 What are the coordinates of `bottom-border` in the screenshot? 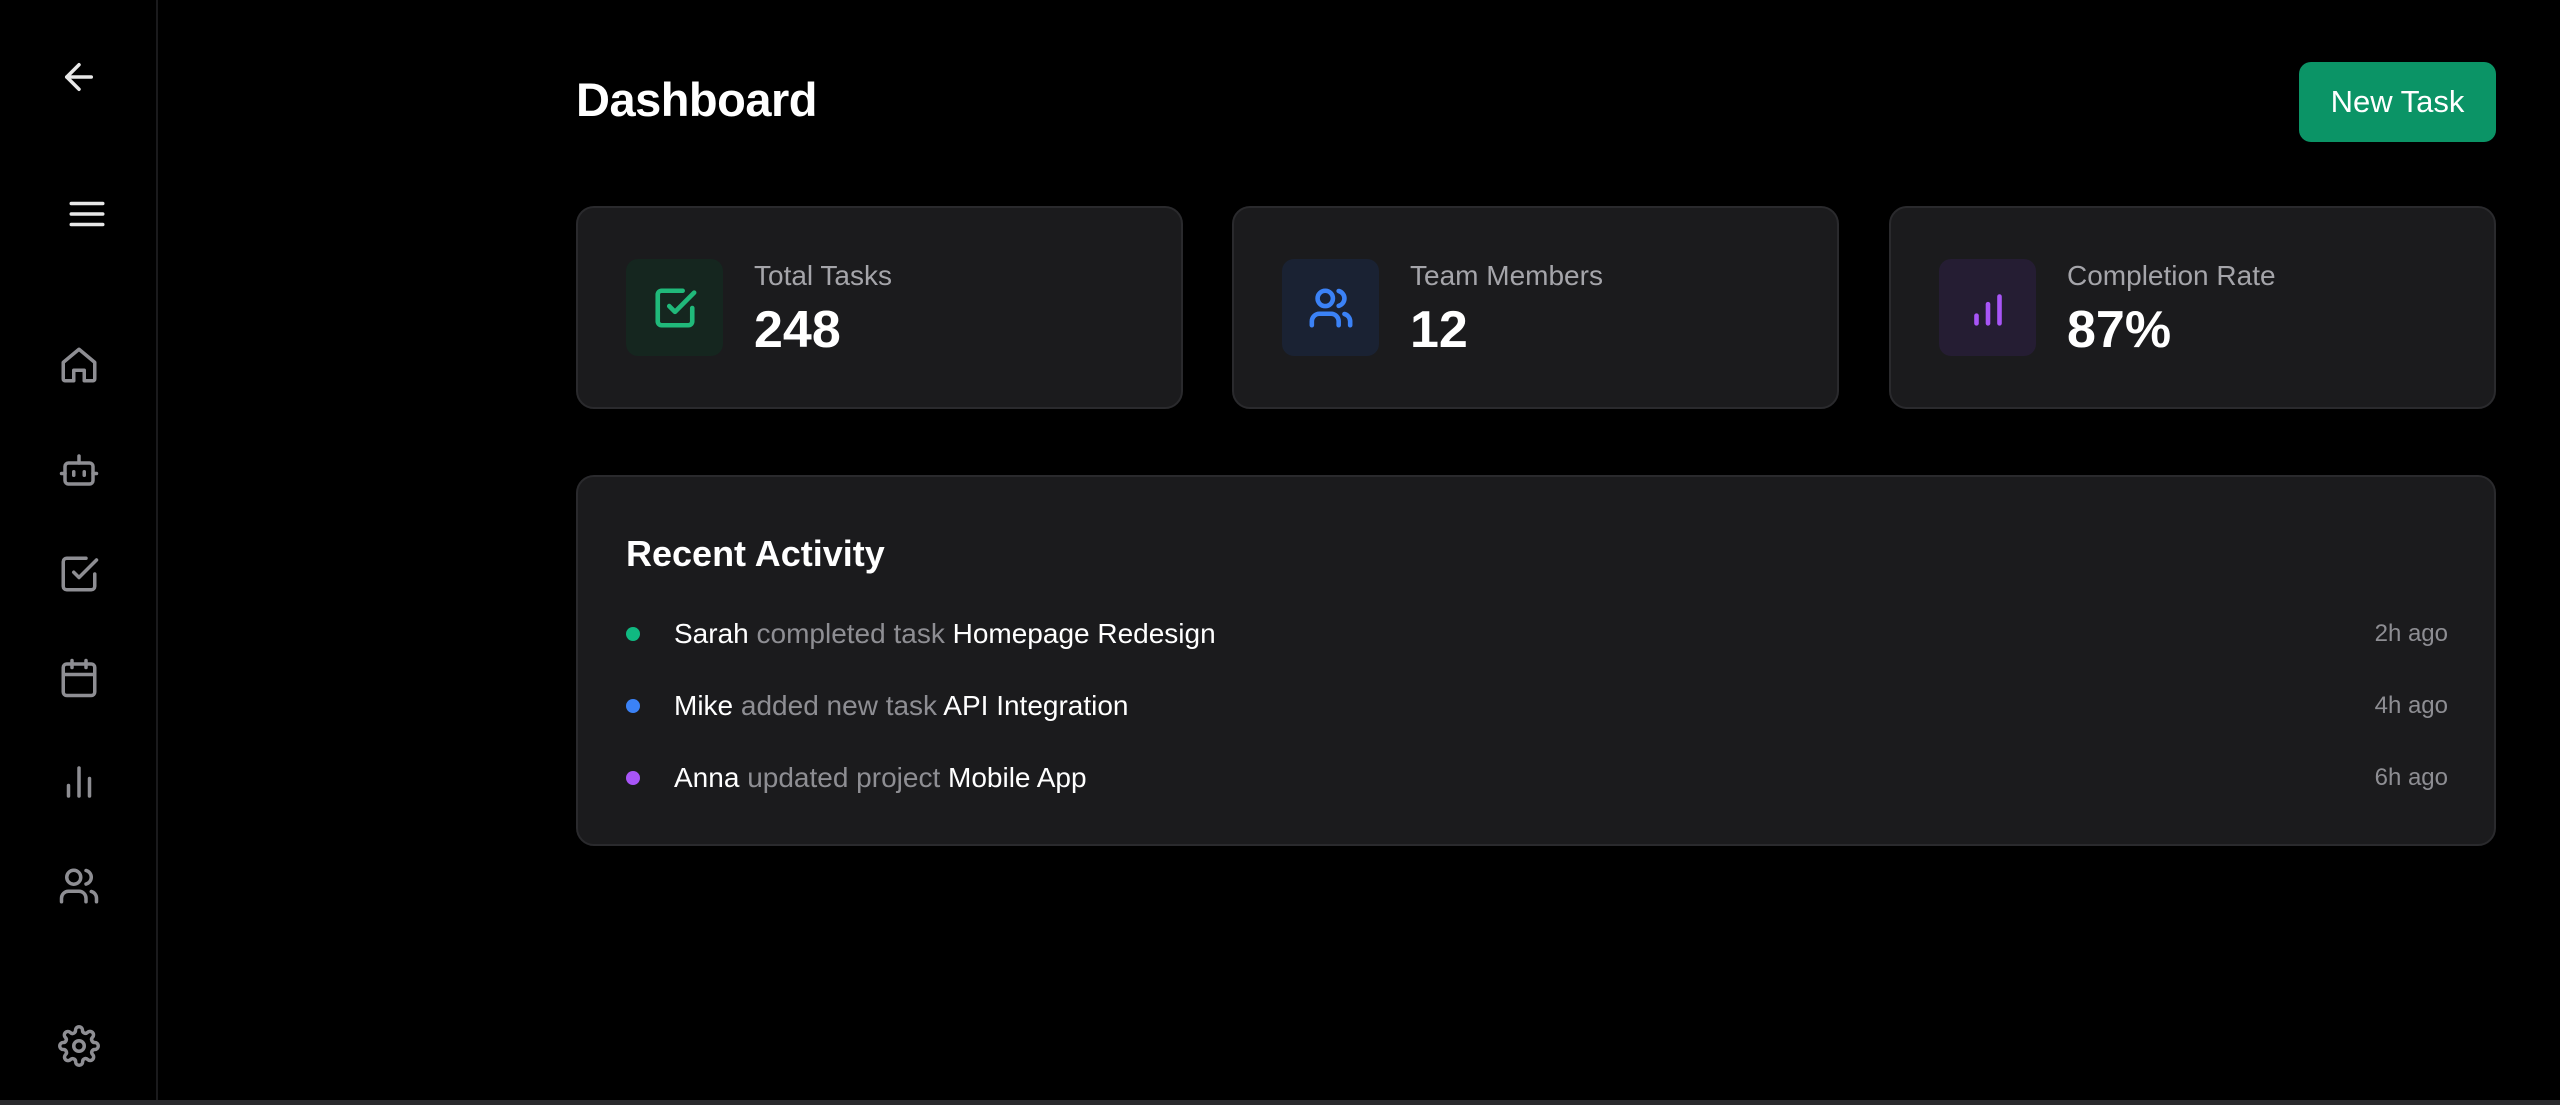 It's located at (1280, 1102).